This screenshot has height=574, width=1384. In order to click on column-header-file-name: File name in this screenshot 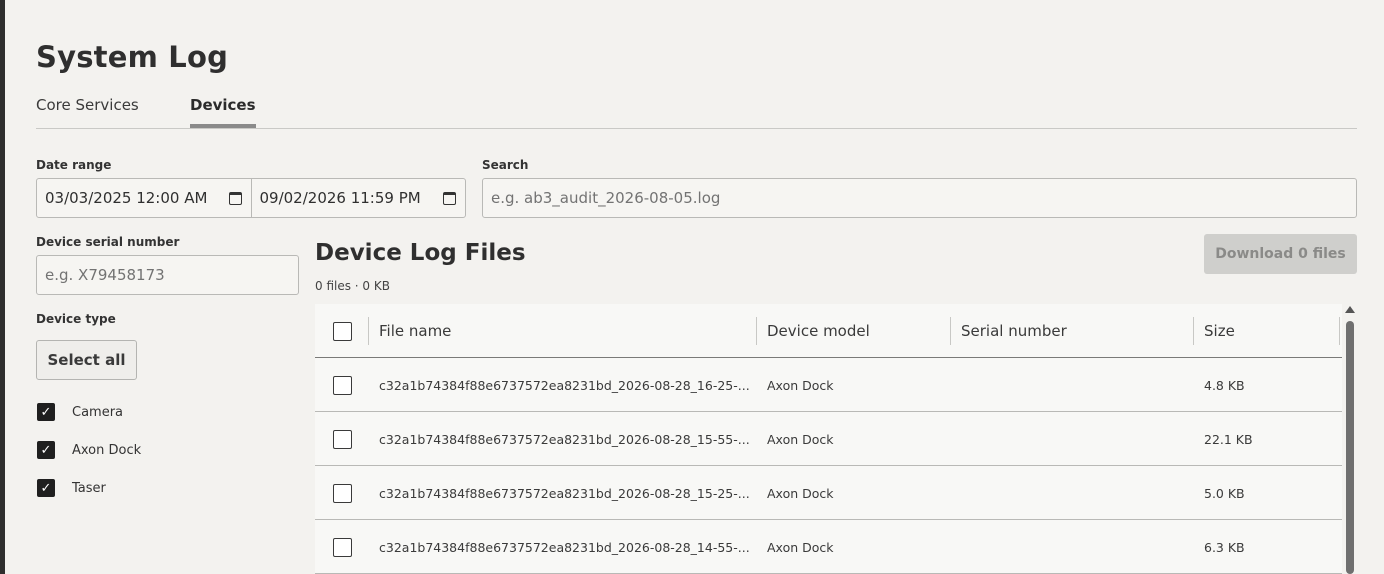, I will do `click(415, 331)`.